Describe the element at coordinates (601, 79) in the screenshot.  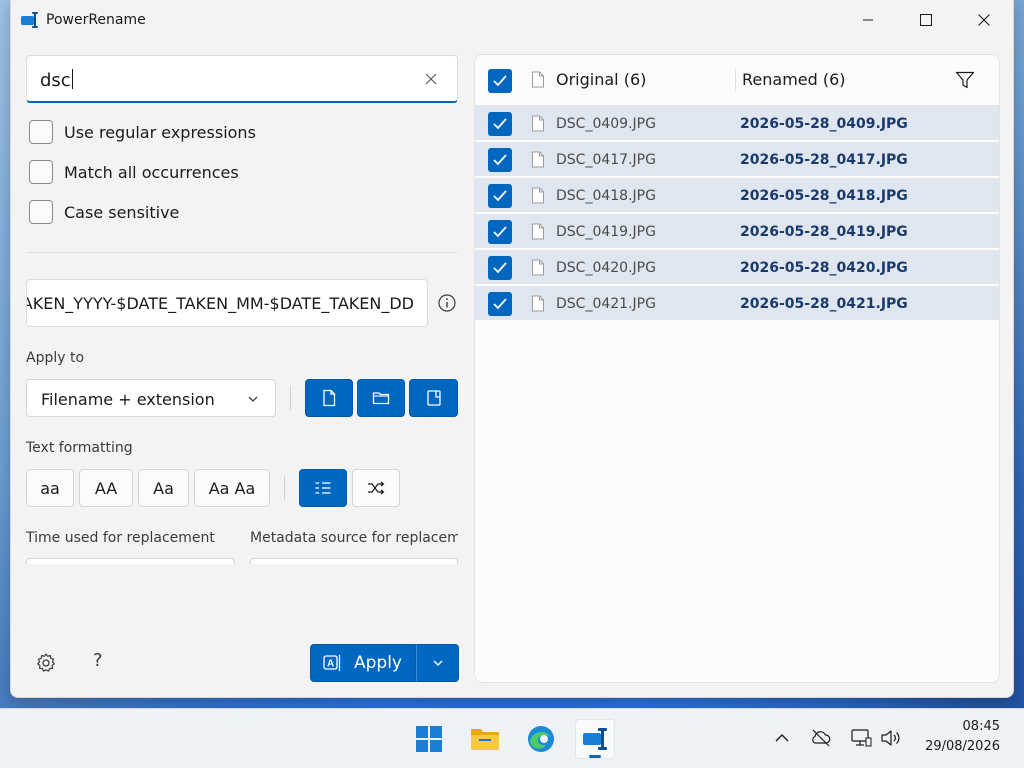
I see `original-column-header: Original (6)` at that location.